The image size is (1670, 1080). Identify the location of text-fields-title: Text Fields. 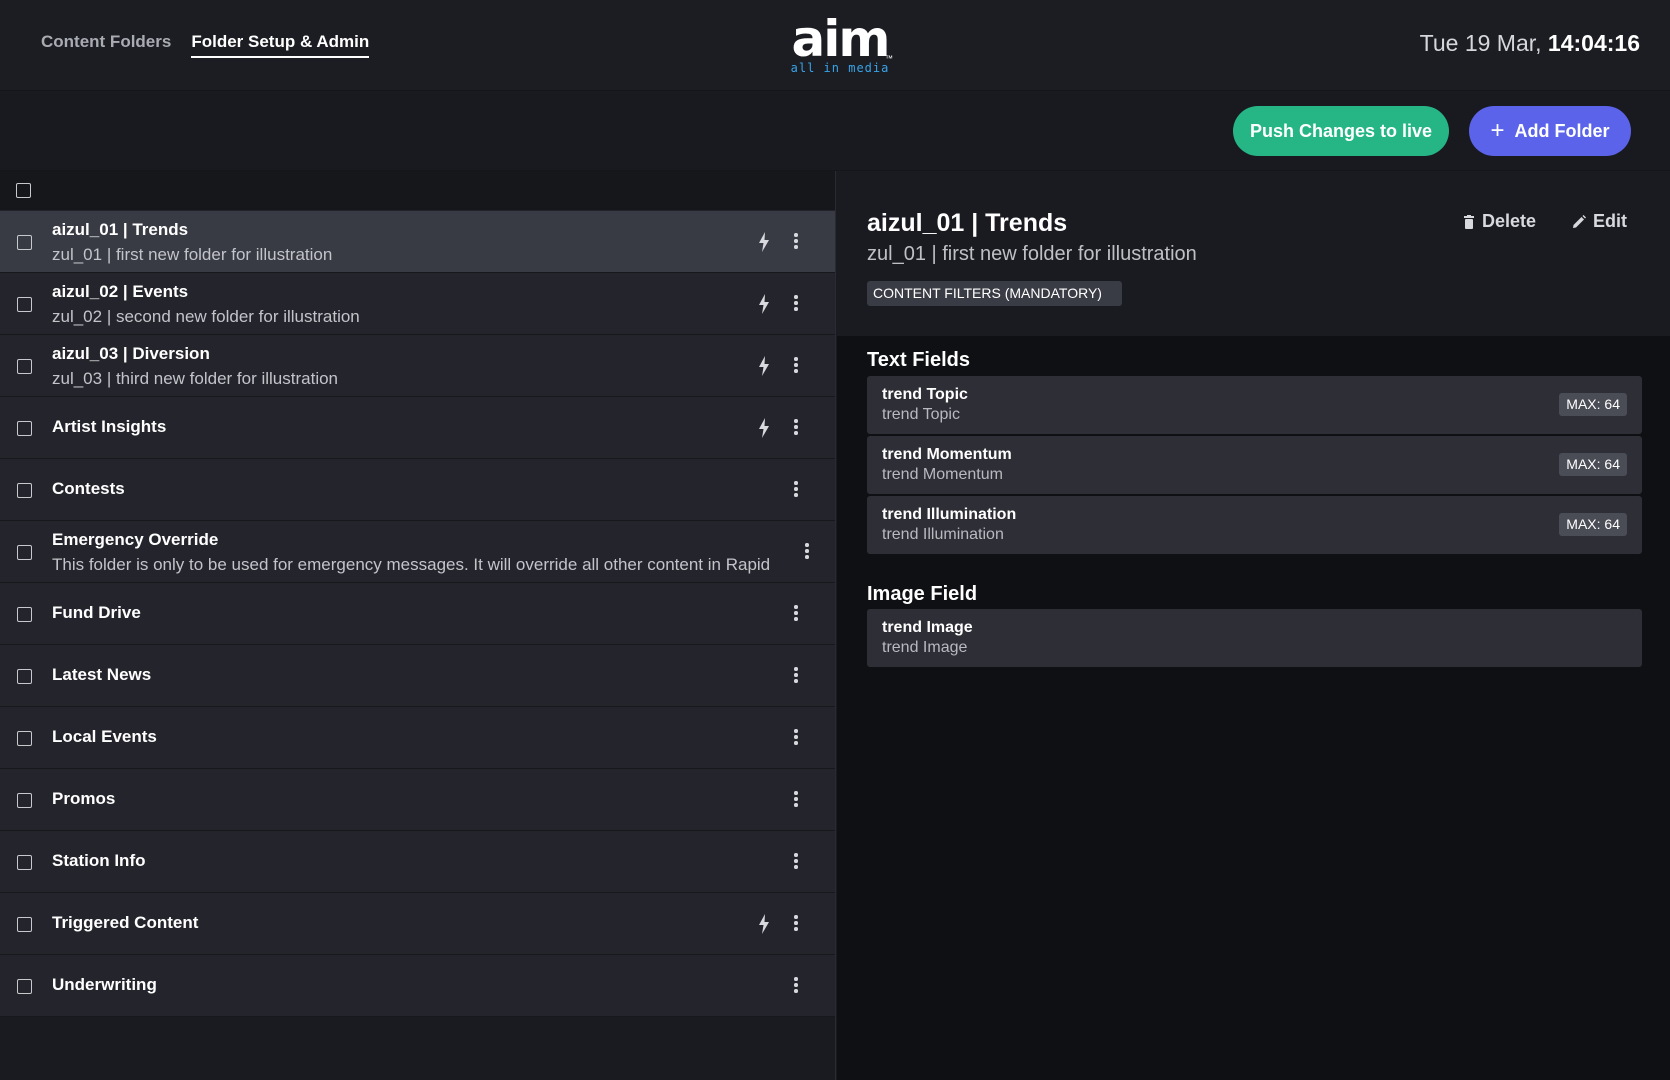
(918, 360).